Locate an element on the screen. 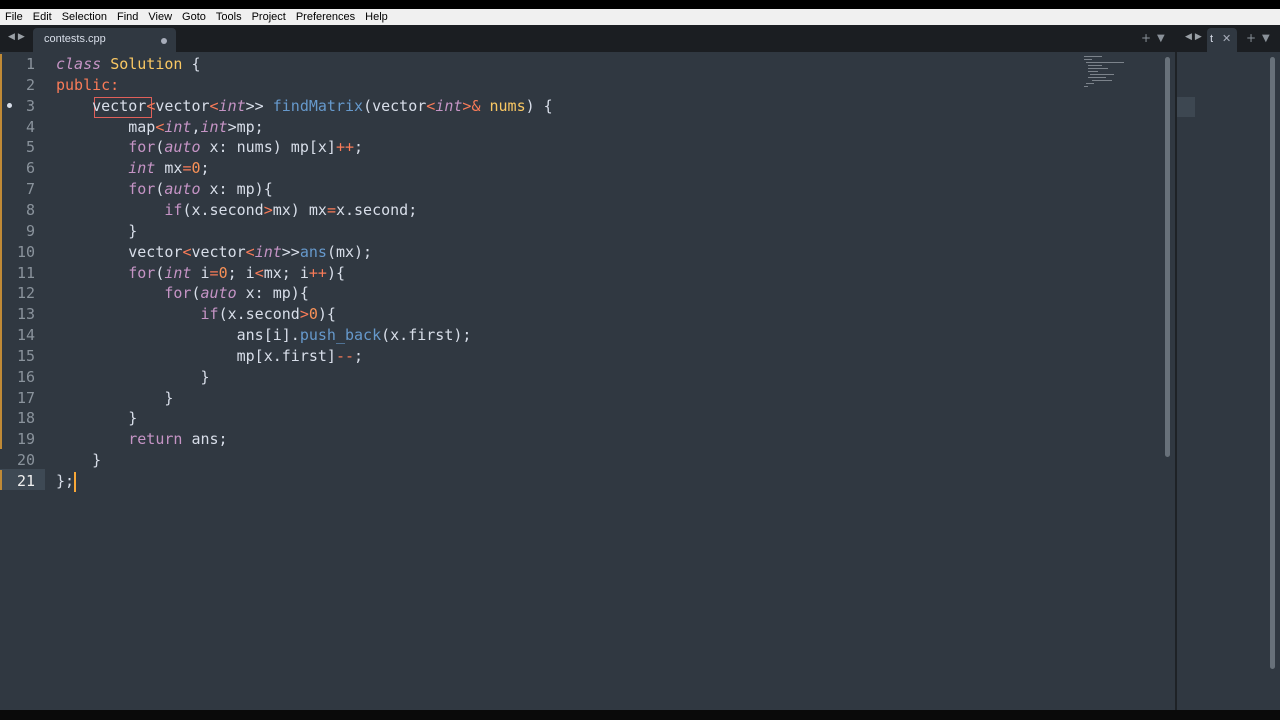 Image resolution: width=1280 pixels, height=720 pixels. code-line: }; is located at coordinates (65, 481).